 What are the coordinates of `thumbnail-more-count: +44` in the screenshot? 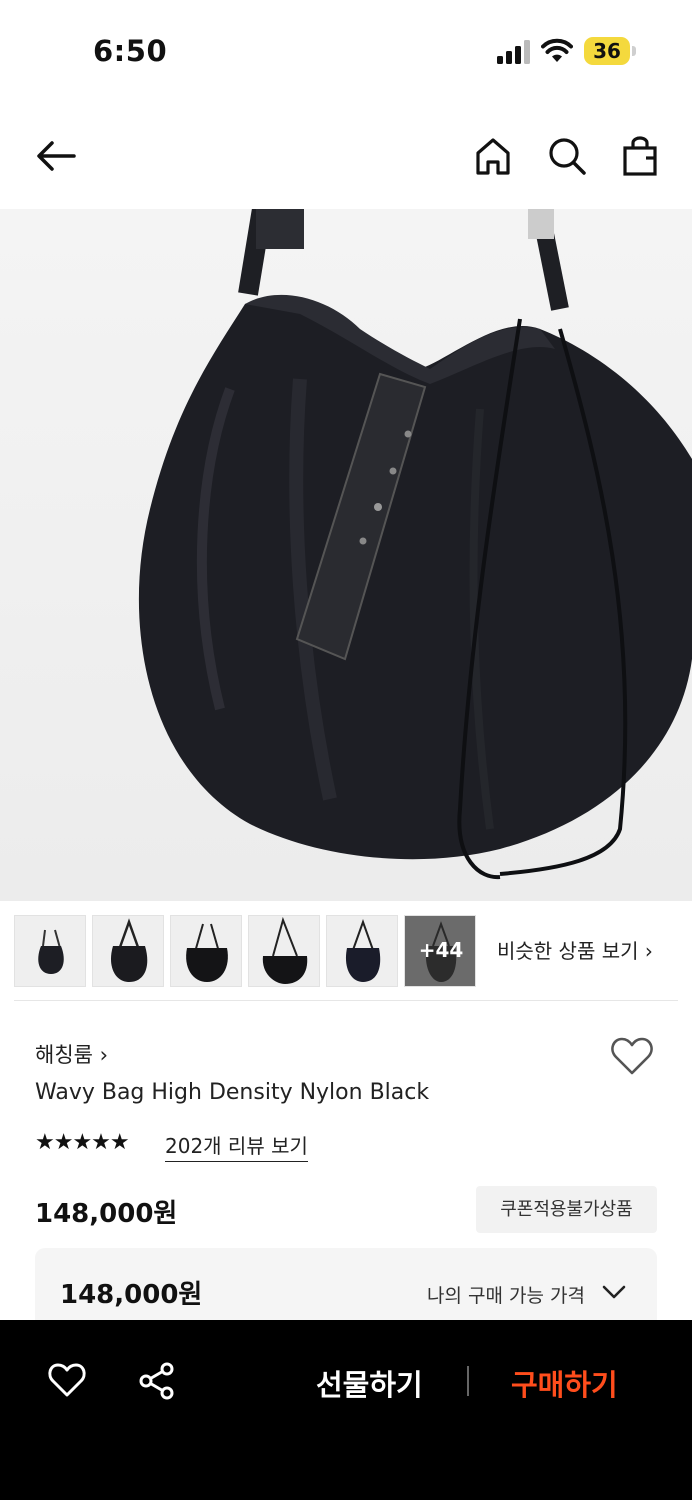 It's located at (441, 950).